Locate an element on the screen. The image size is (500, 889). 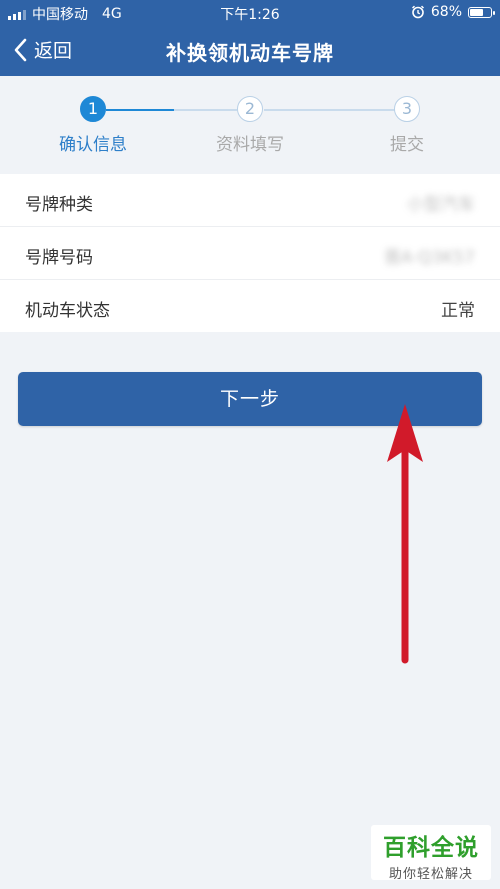
plate-number-value: 晋A·Q3K57 is located at coordinates (429, 258).